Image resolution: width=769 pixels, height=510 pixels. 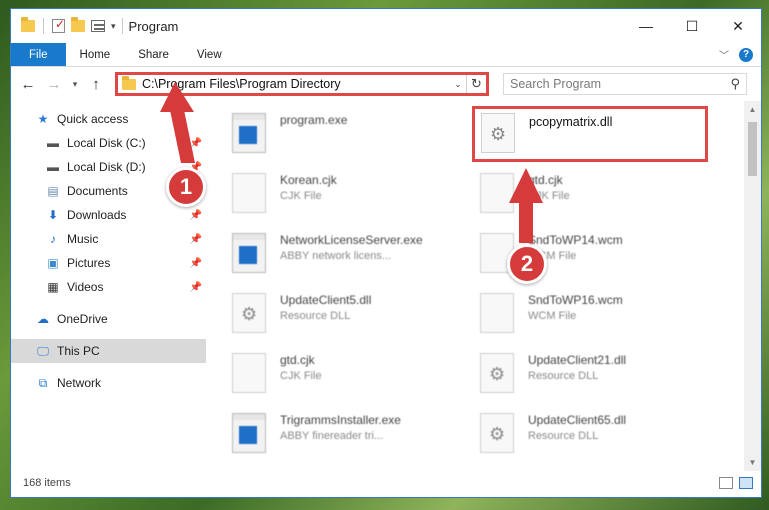 I want to click on status-bar: 168 items, so click(x=386, y=483).